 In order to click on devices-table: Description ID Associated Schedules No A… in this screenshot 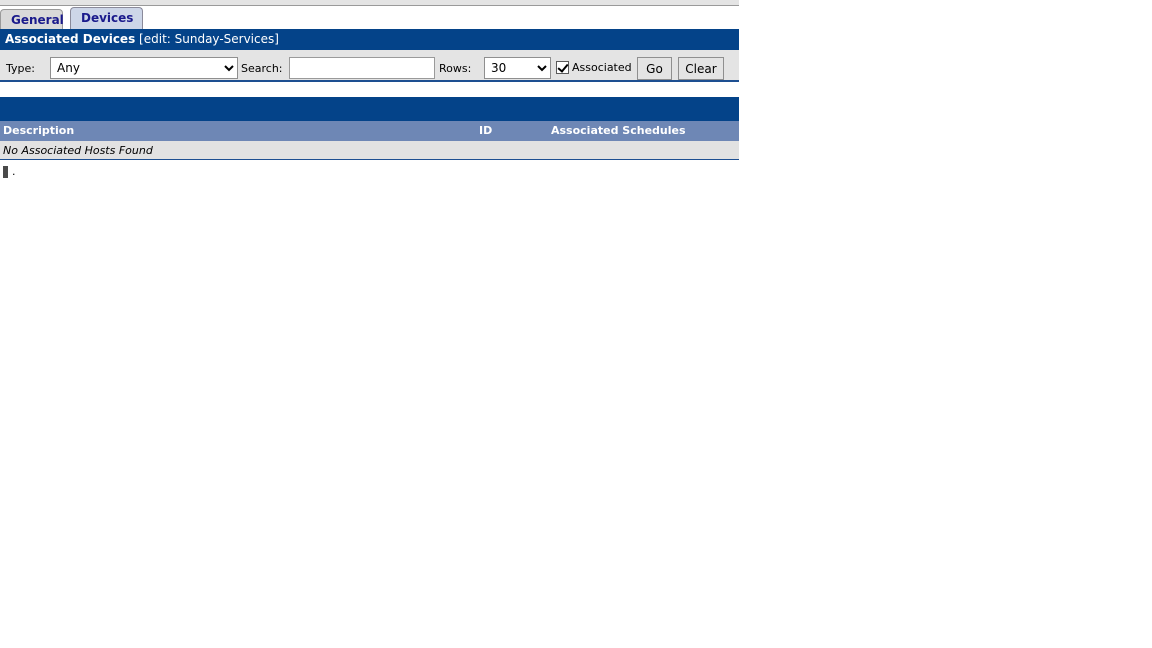, I will do `click(369, 140)`.